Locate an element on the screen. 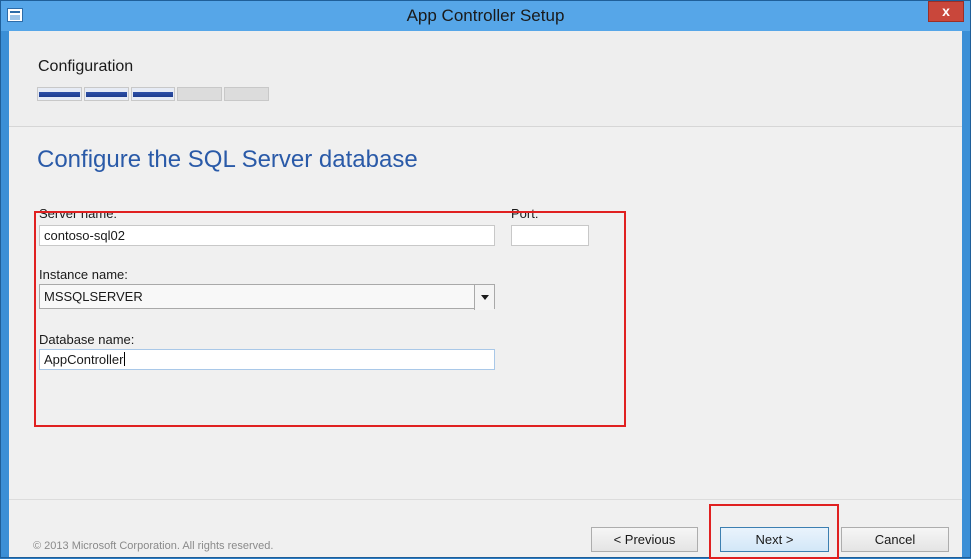 Image resolution: width=971 pixels, height=559 pixels. cancel-button: Cancel is located at coordinates (895, 539).